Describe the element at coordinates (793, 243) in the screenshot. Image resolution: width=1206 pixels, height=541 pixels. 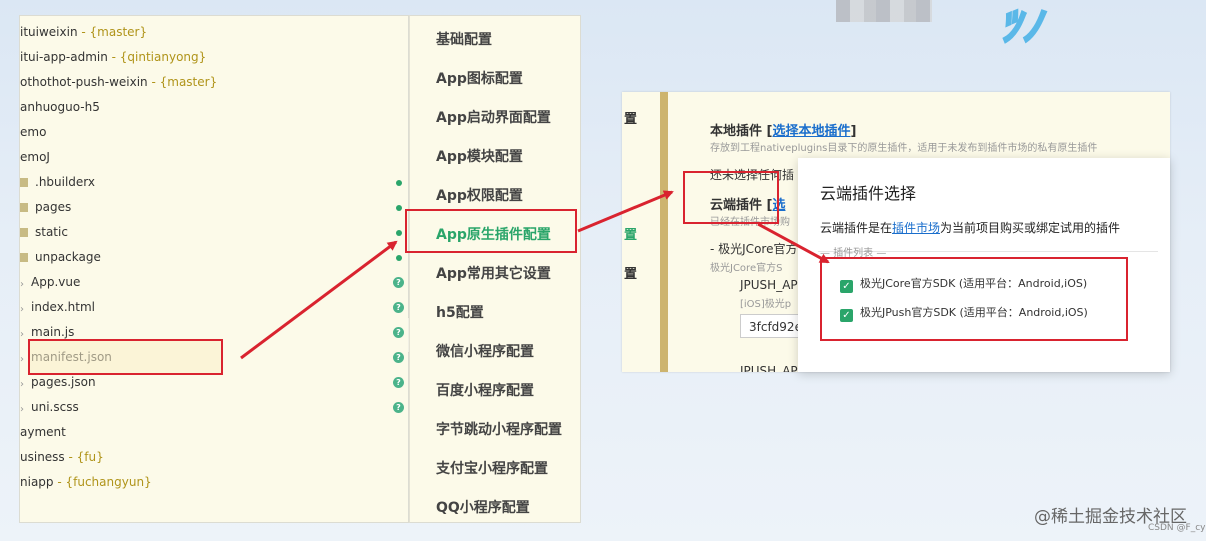
I see `arrow-plugin-to-dialog` at that location.